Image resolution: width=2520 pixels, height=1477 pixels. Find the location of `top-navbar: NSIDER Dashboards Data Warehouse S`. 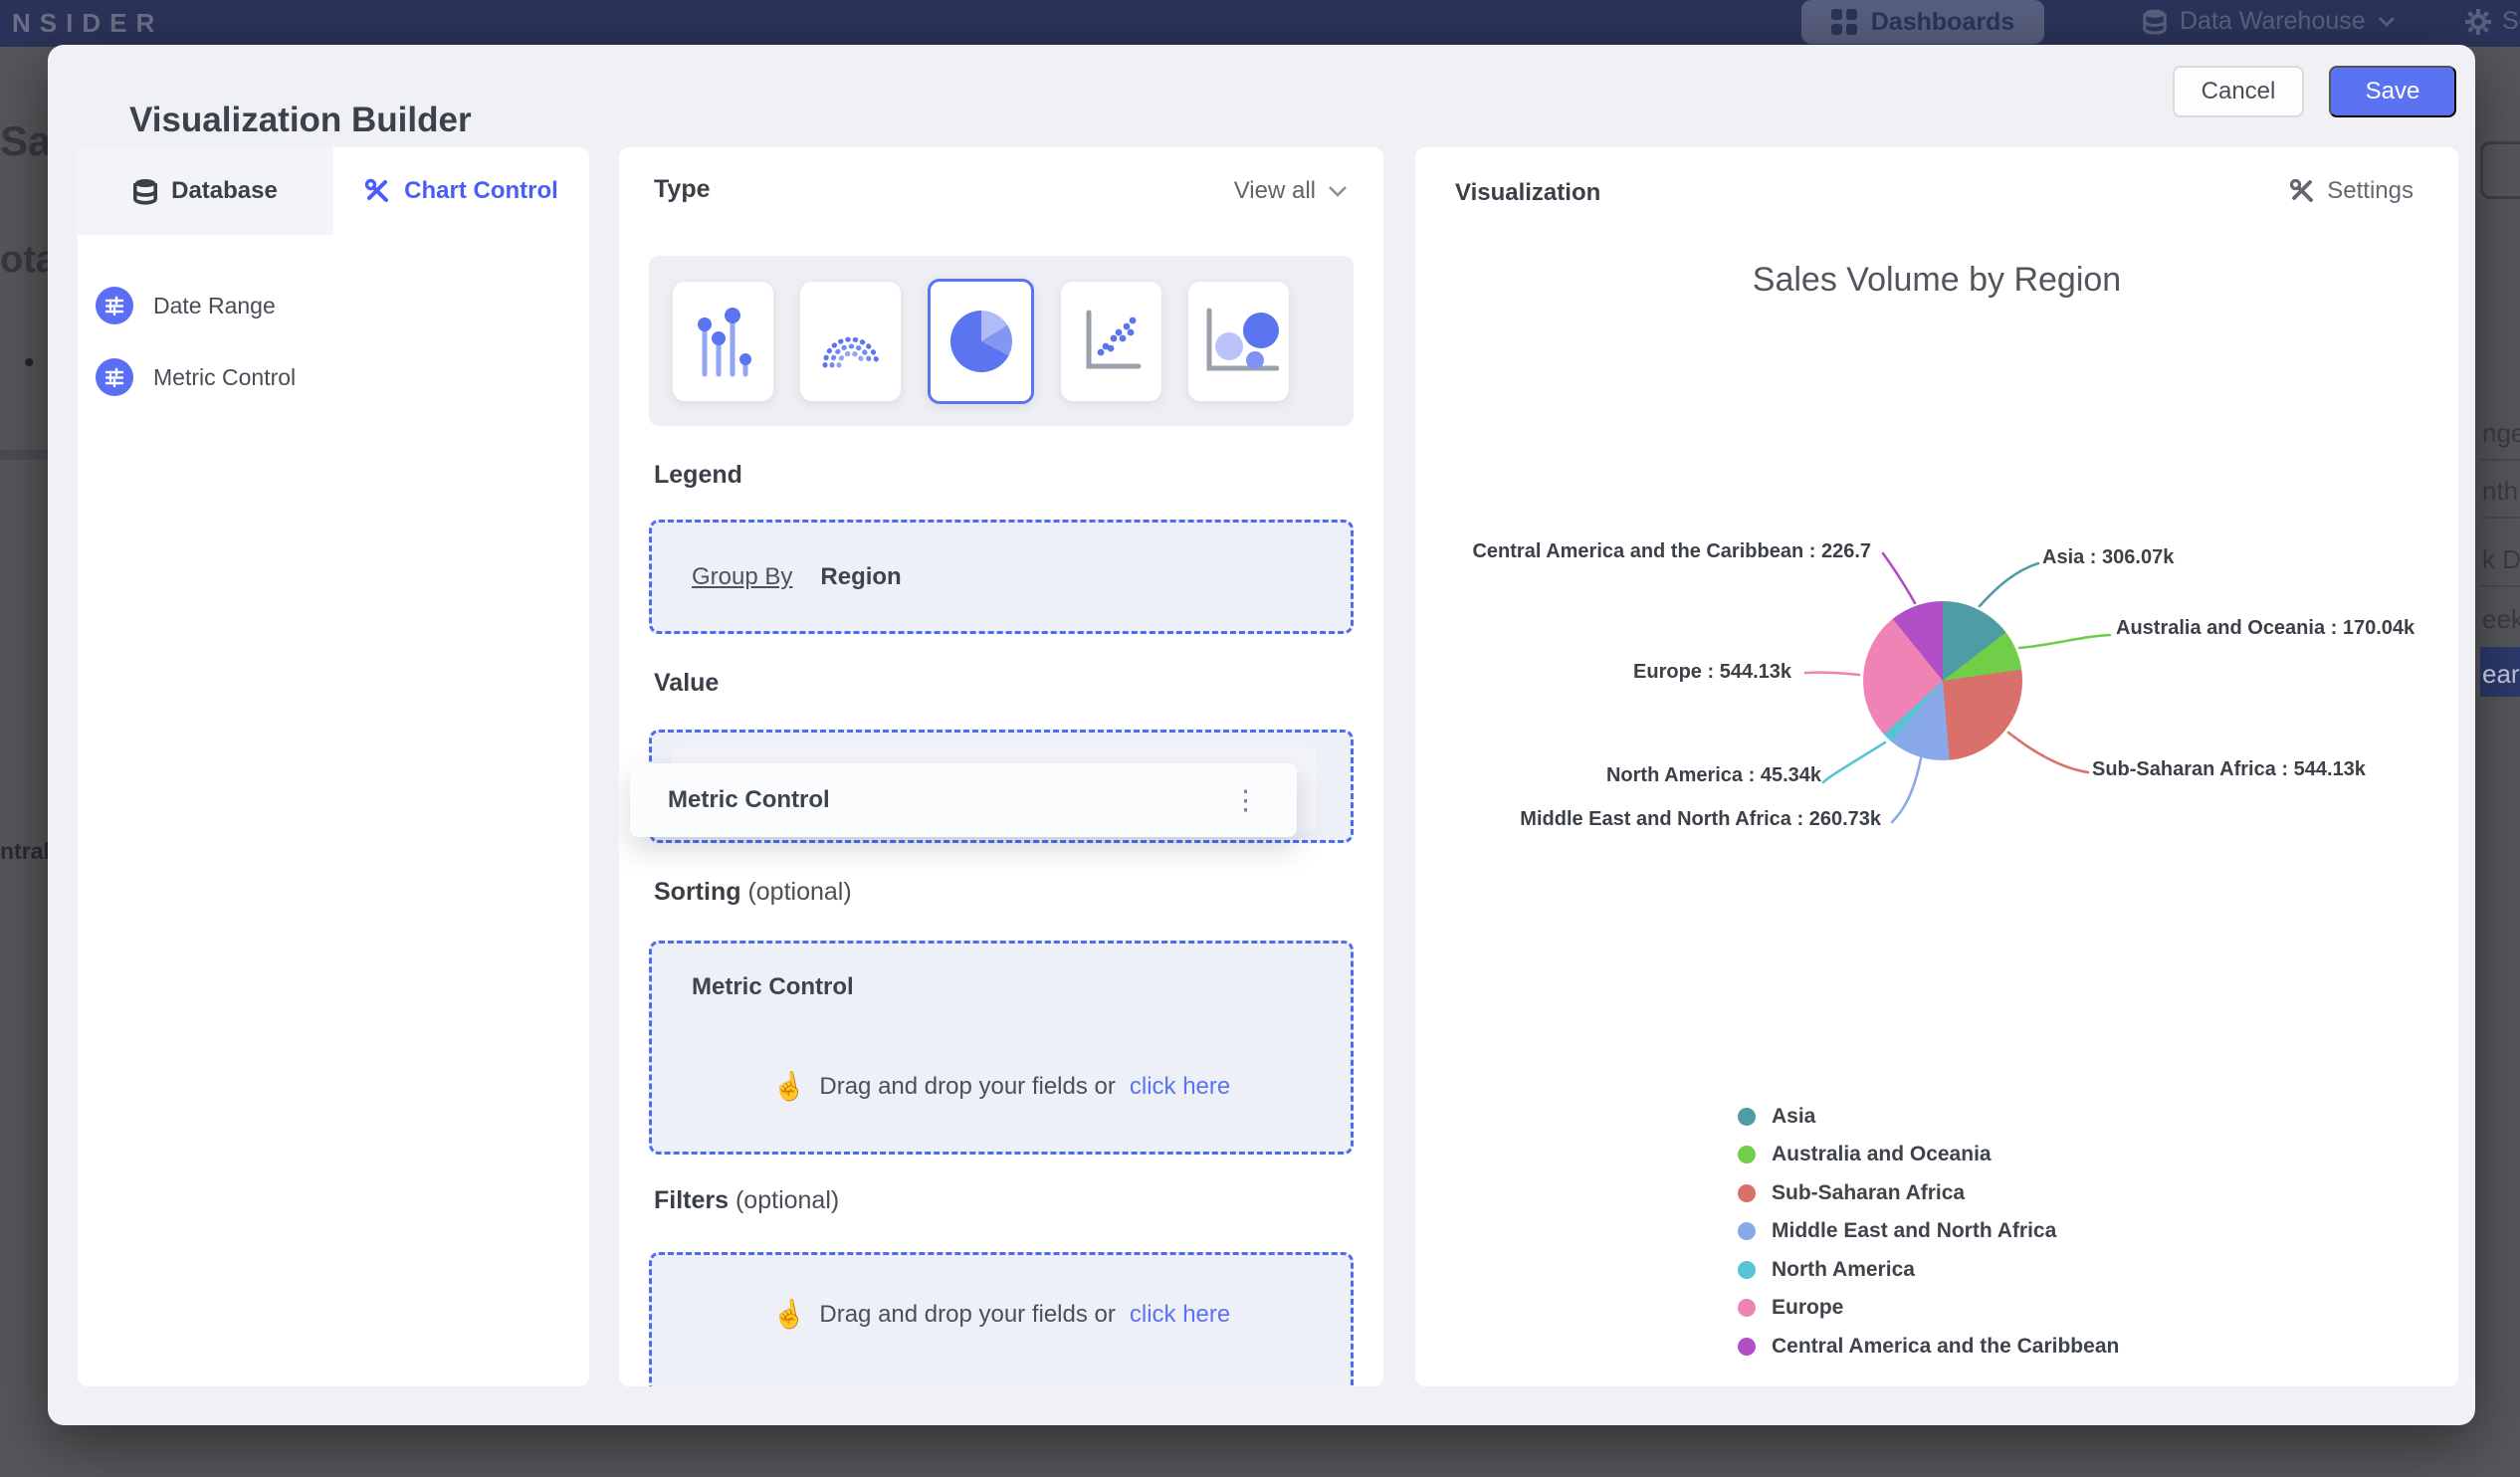

top-navbar: NSIDER Dashboards Data Warehouse S is located at coordinates (1260, 23).